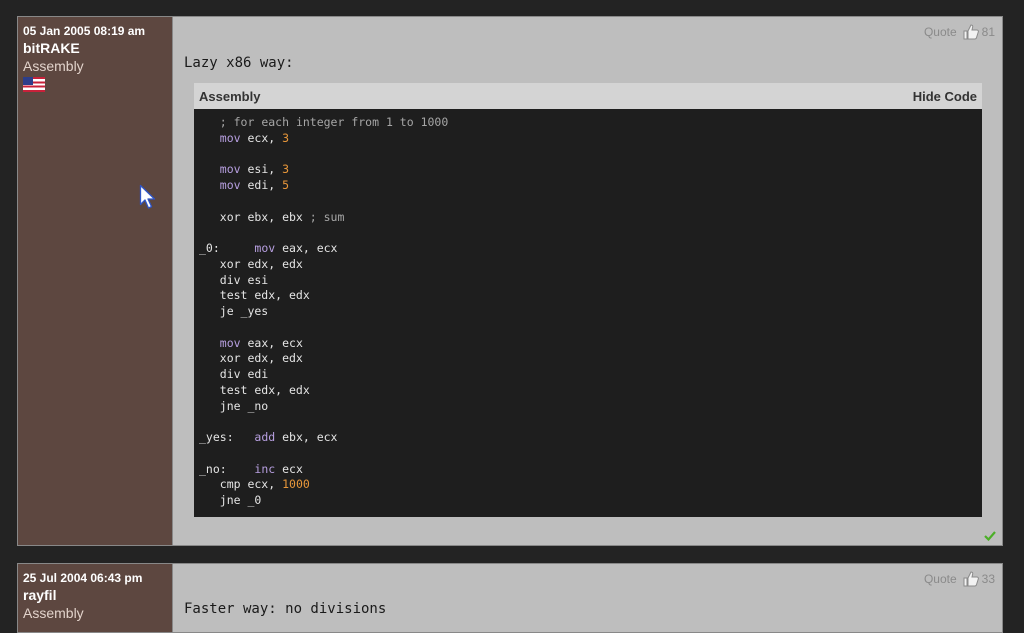 The width and height of the screenshot is (1024, 633). Describe the element at coordinates (97, 48) in the screenshot. I see `author-name-link: bitRAKE` at that location.